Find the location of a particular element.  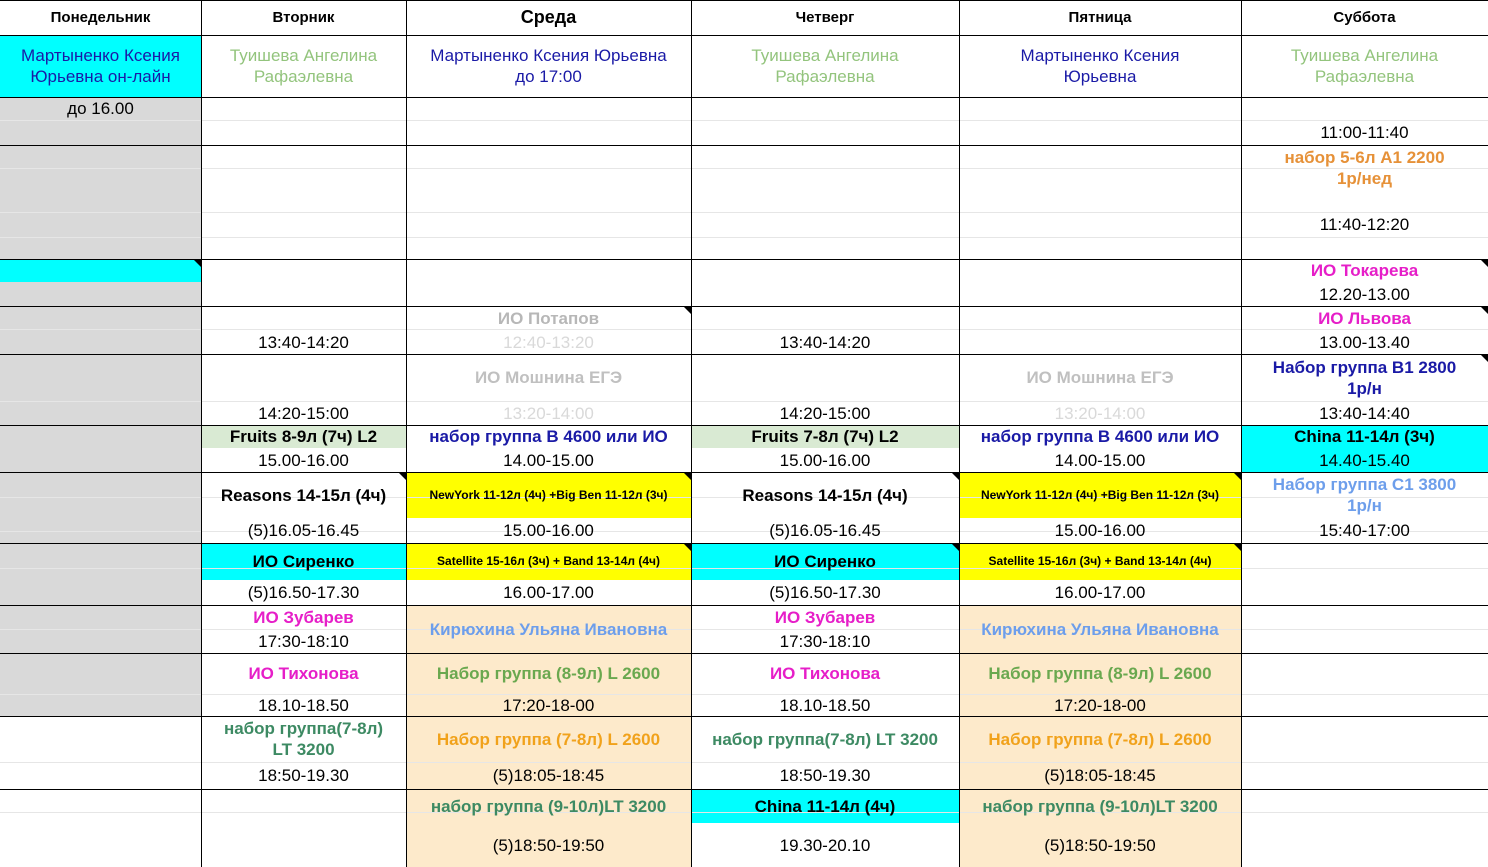

sat-time-1220: 12.20-13.00 is located at coordinates (1364, 294).